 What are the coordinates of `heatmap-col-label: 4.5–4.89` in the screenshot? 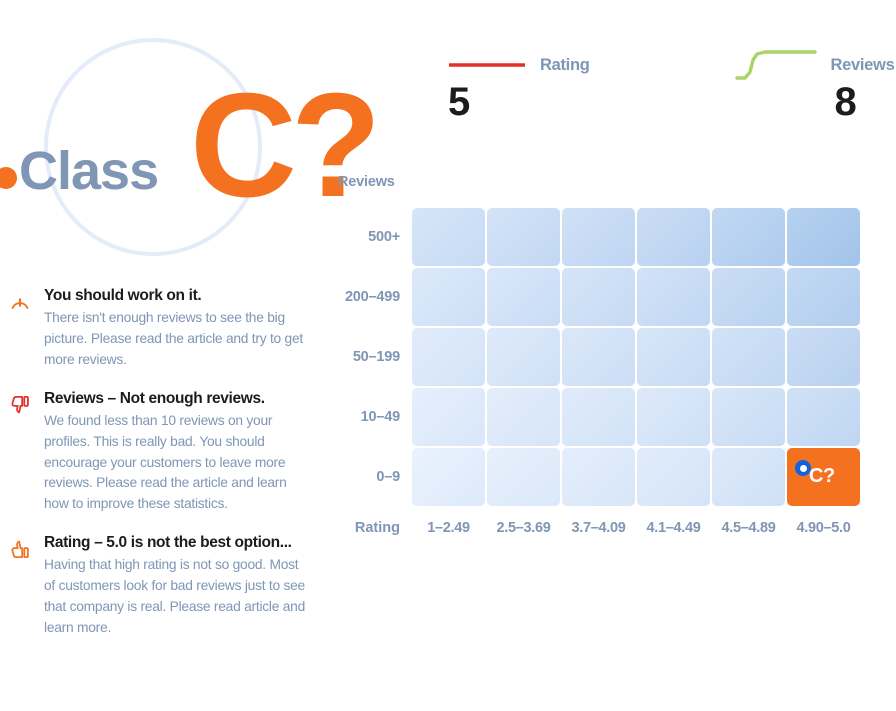 It's located at (748, 528).